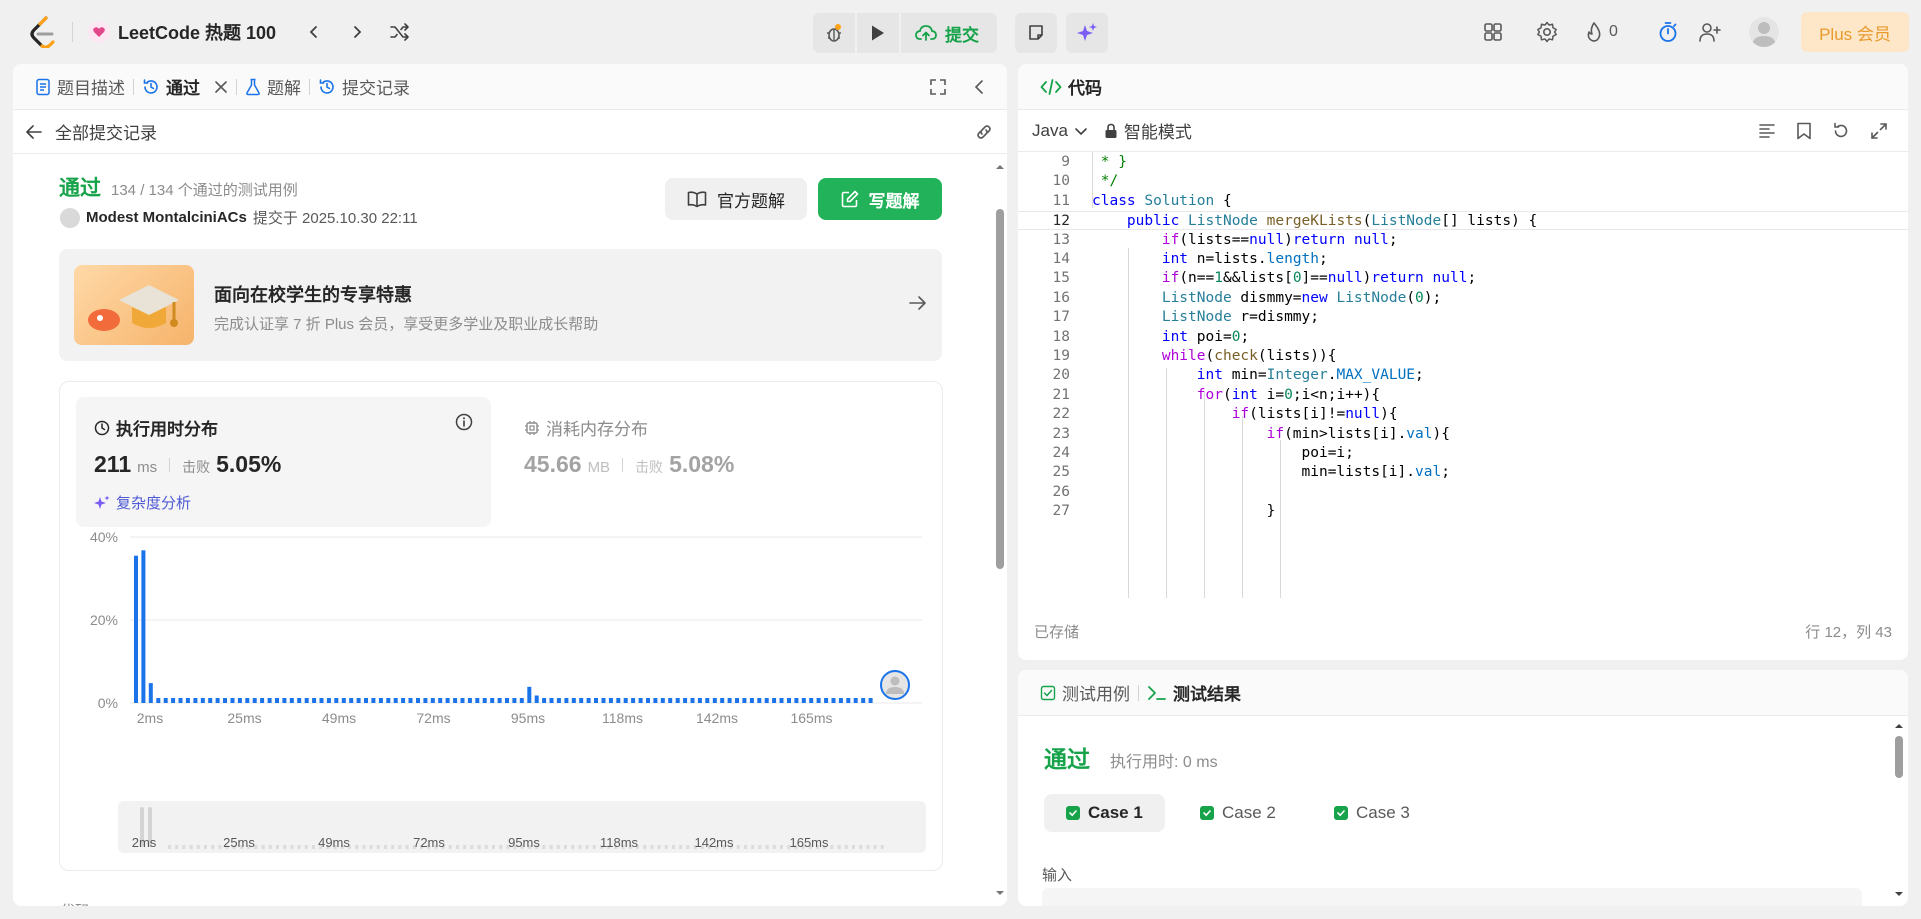 This screenshot has width=1921, height=919. I want to click on runtime-summary: 执行用时分布 211 ms 击败 5.05% 复杂度分析, so click(283, 462).